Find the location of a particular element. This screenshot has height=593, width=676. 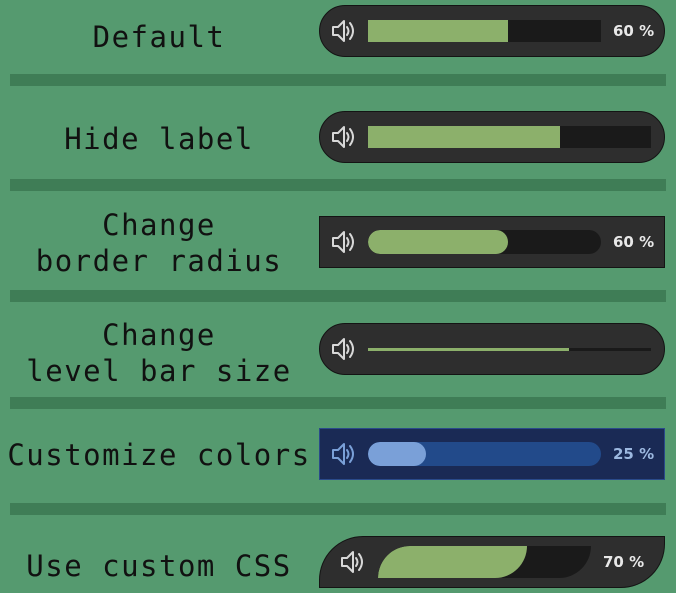

row-label-default: Default is located at coordinates (159, 37).